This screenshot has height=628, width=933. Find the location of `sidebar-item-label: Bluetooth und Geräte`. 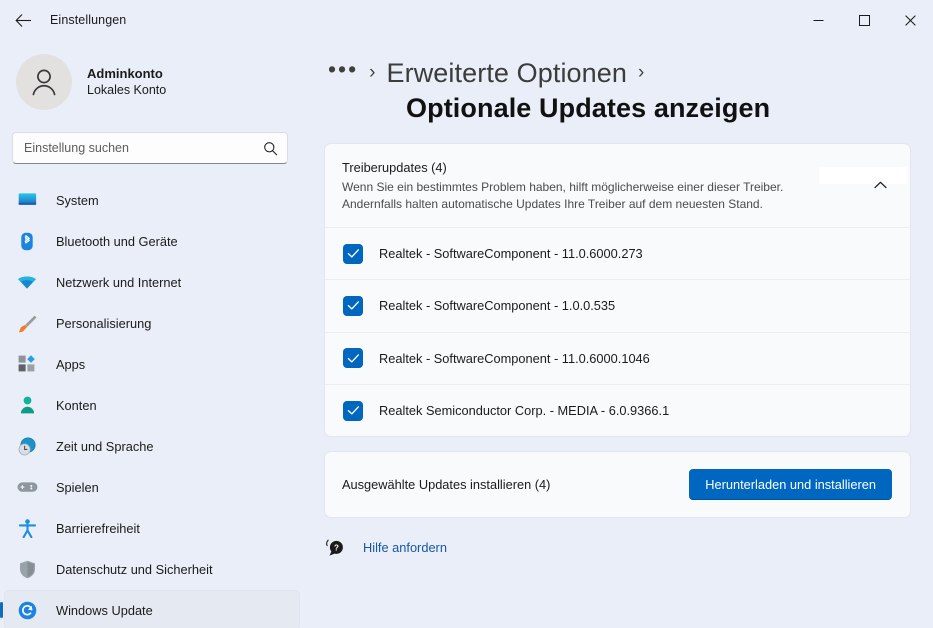

sidebar-item-label: Bluetooth und Geräte is located at coordinates (117, 241).